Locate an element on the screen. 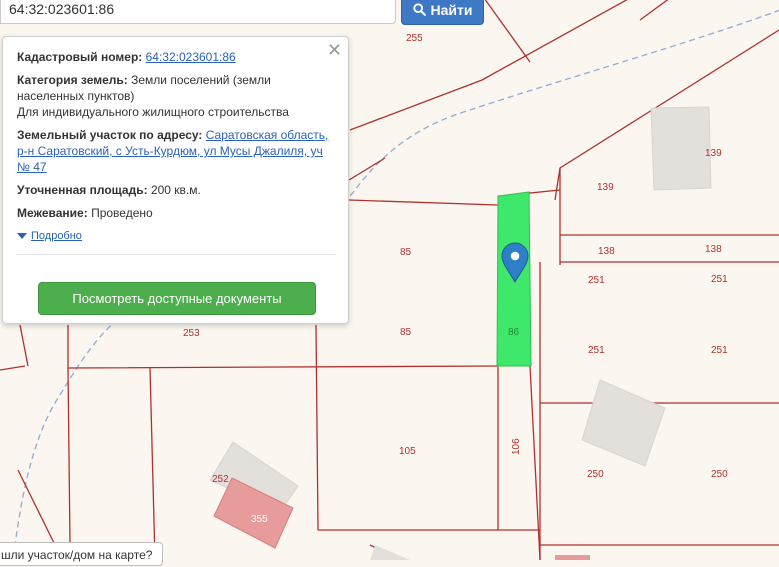 The width and height of the screenshot is (779, 567). search-button: Найти is located at coordinates (442, 12).